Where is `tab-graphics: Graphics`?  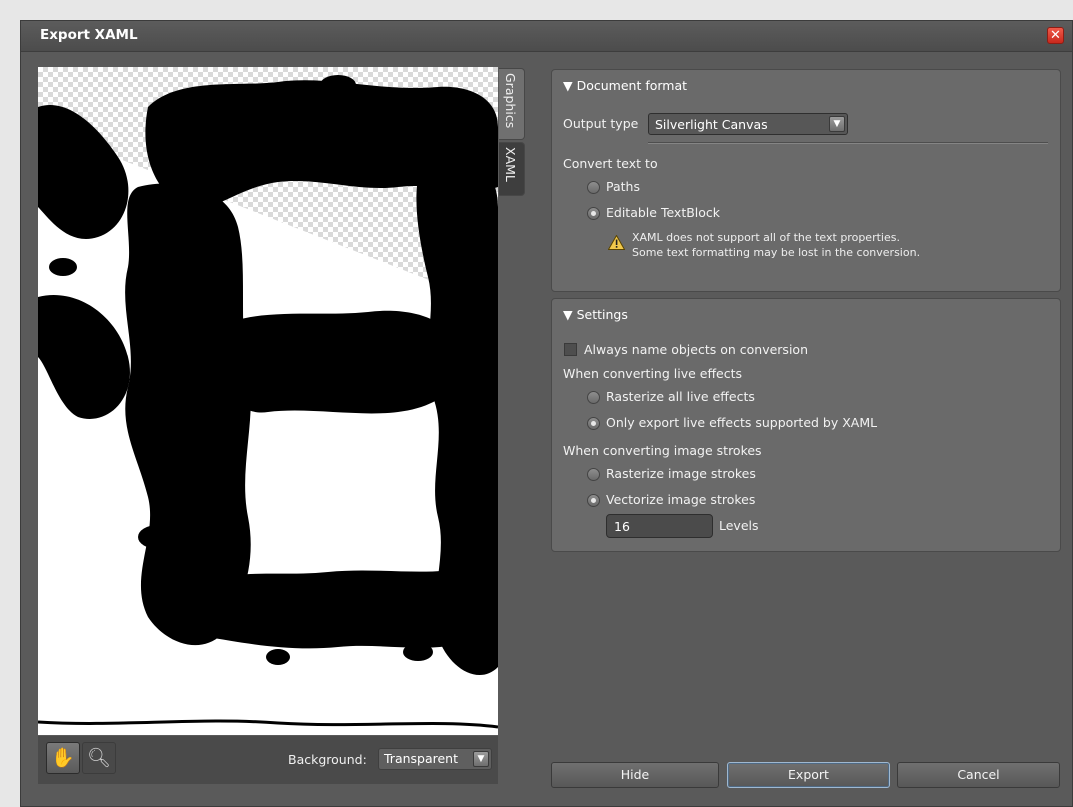 tab-graphics: Graphics is located at coordinates (512, 104).